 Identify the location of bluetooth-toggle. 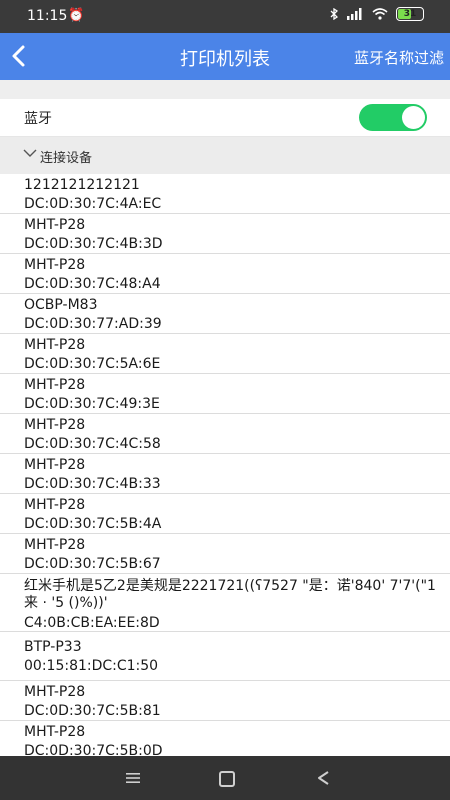
(393, 117).